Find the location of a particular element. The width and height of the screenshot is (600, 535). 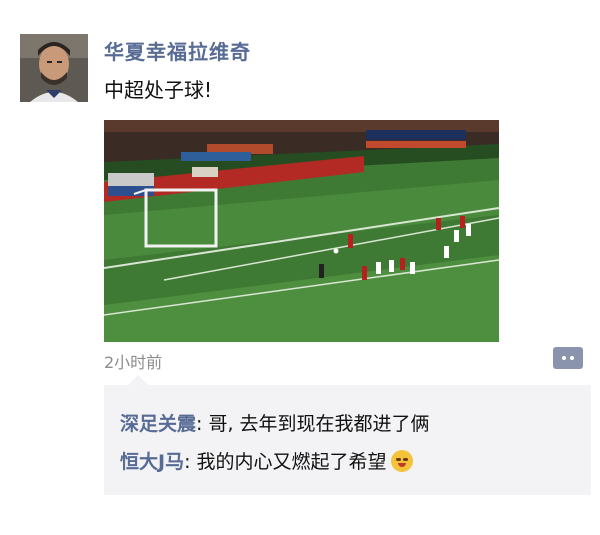

post-text: 中超处子球! is located at coordinates (158, 90).